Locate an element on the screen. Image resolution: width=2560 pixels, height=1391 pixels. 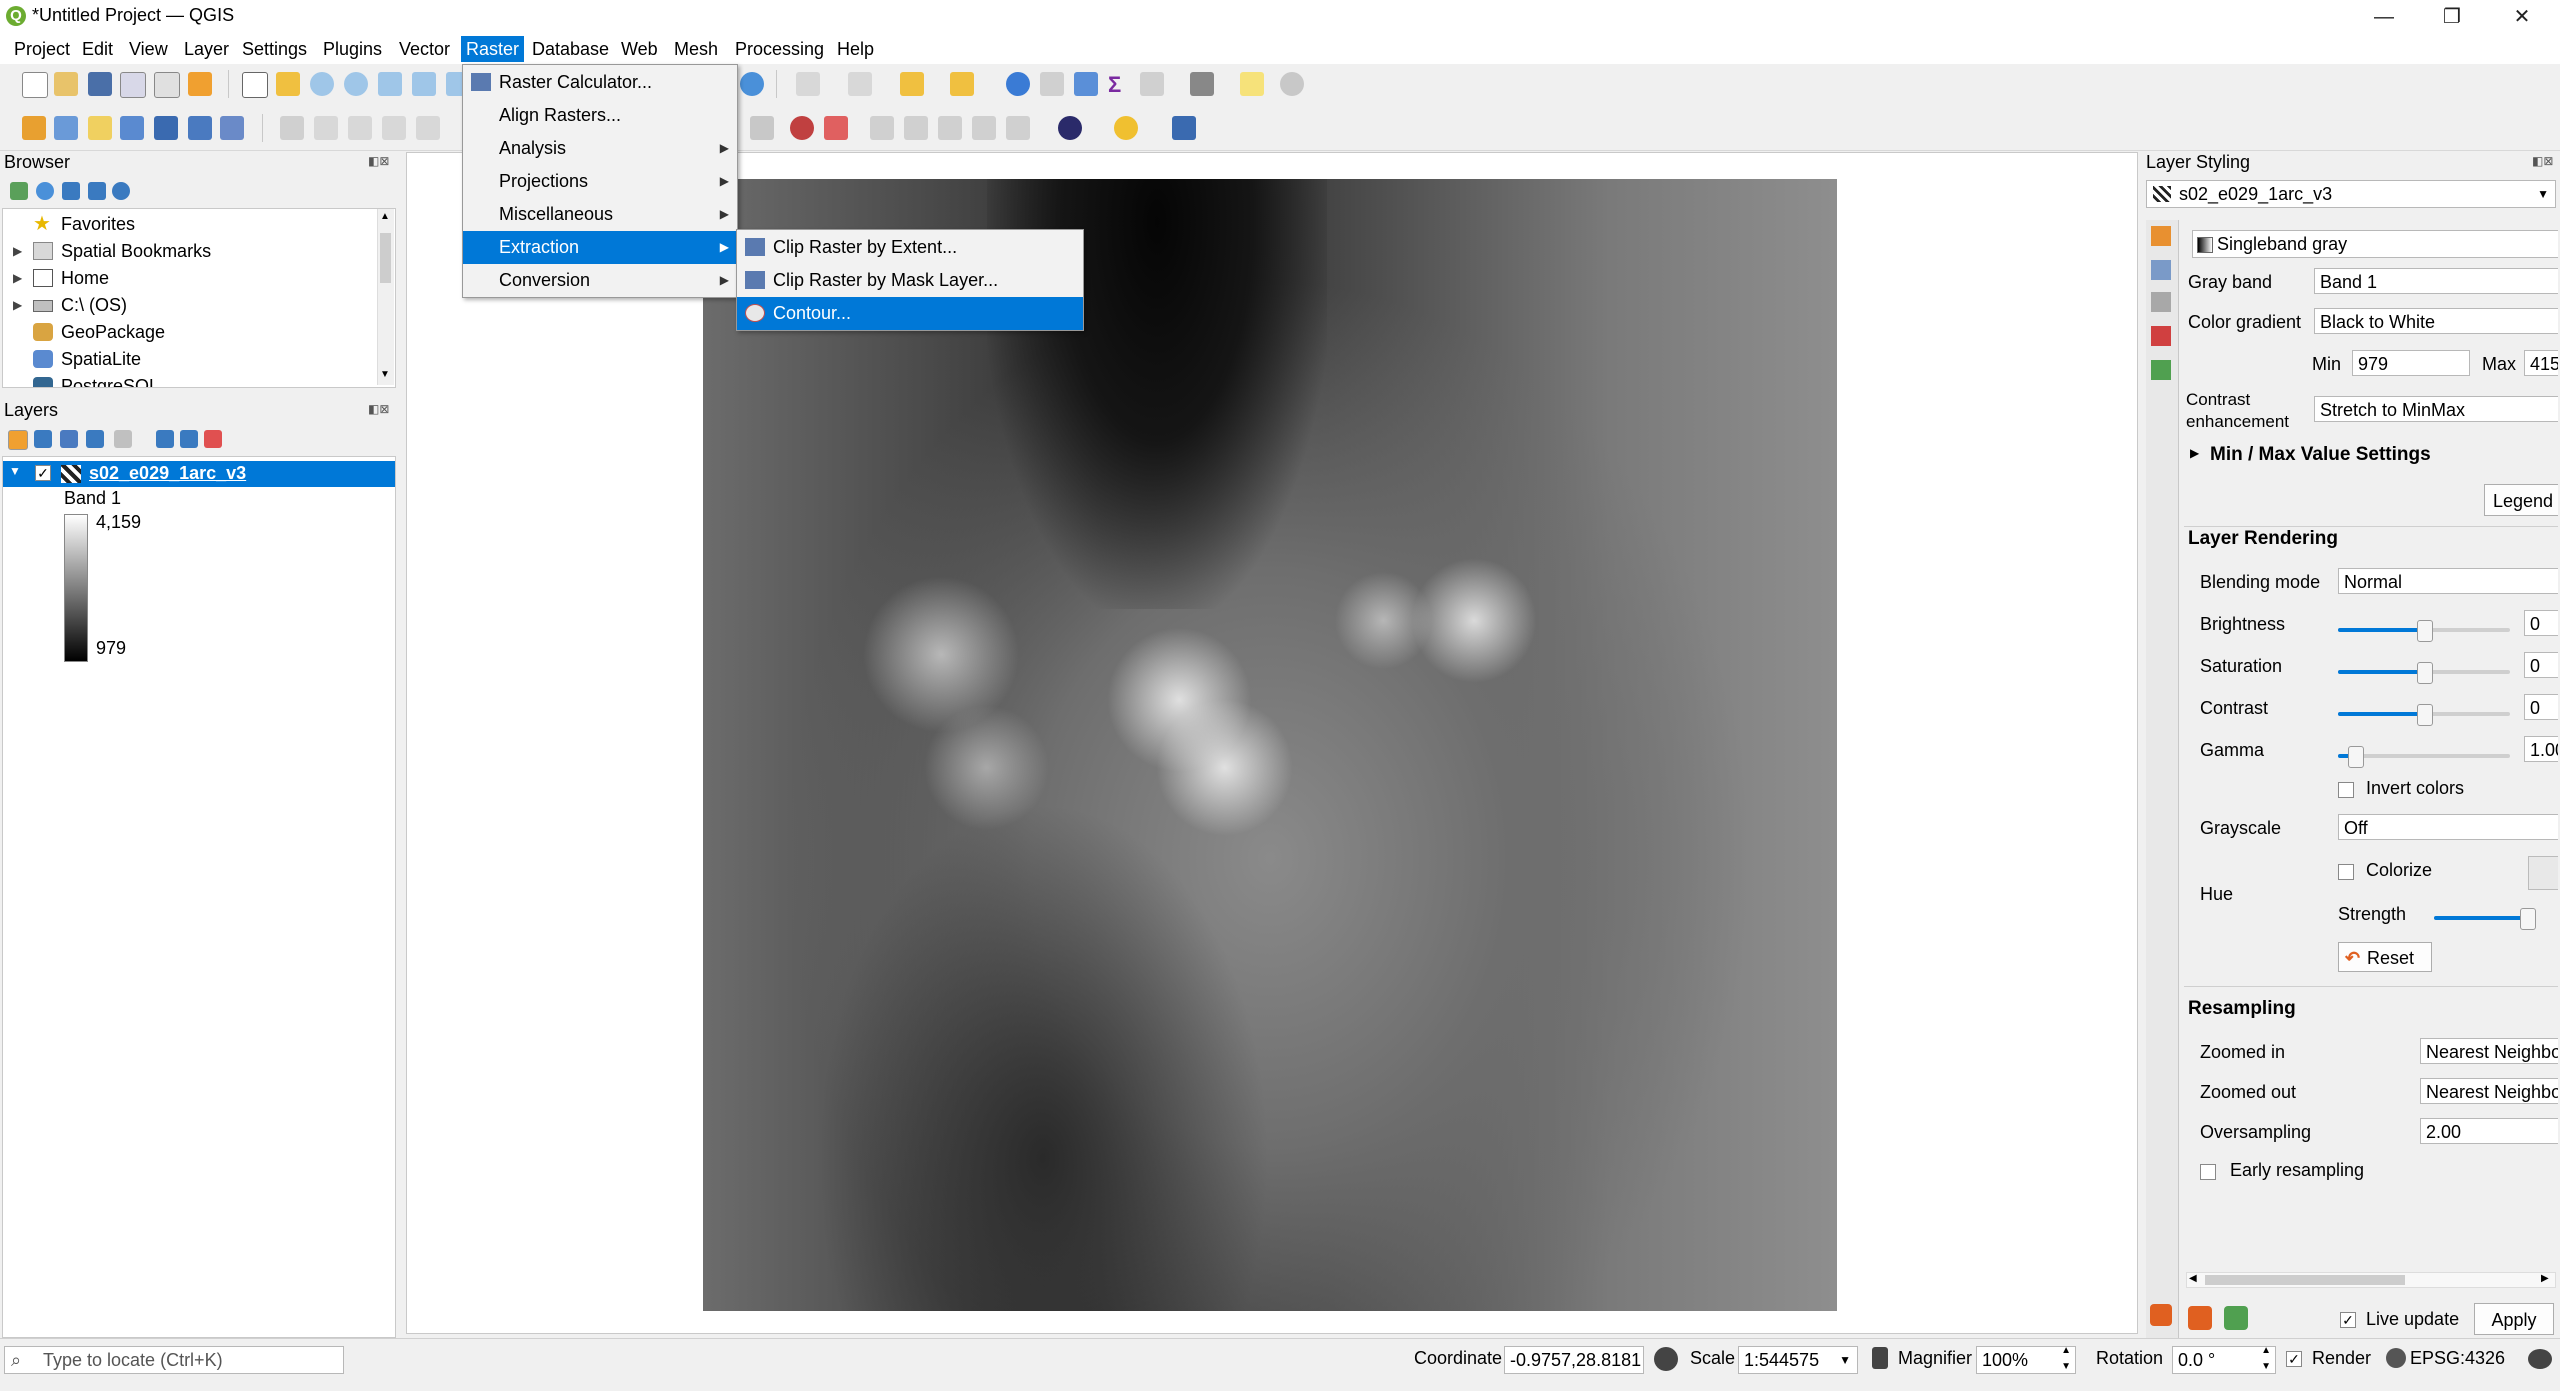
select-location-icon is located at coordinates (962, 84).